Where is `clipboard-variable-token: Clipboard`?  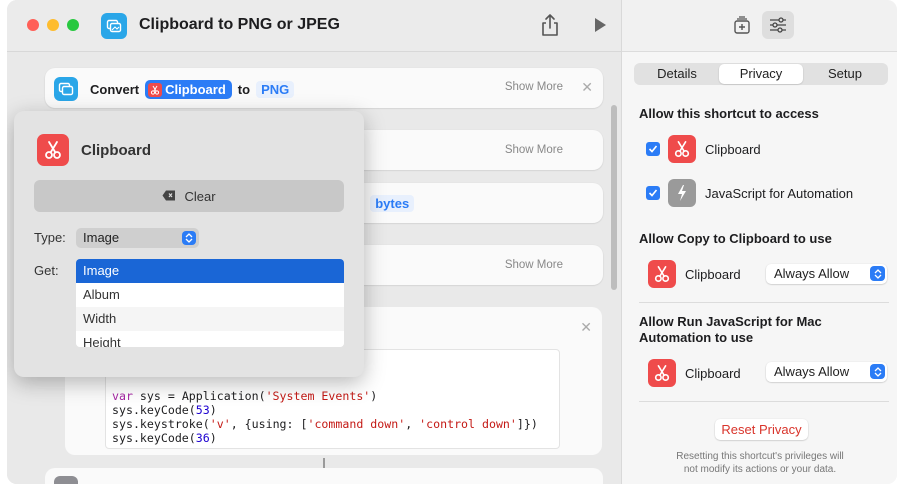
clipboard-variable-token: Clipboard is located at coordinates (188, 89).